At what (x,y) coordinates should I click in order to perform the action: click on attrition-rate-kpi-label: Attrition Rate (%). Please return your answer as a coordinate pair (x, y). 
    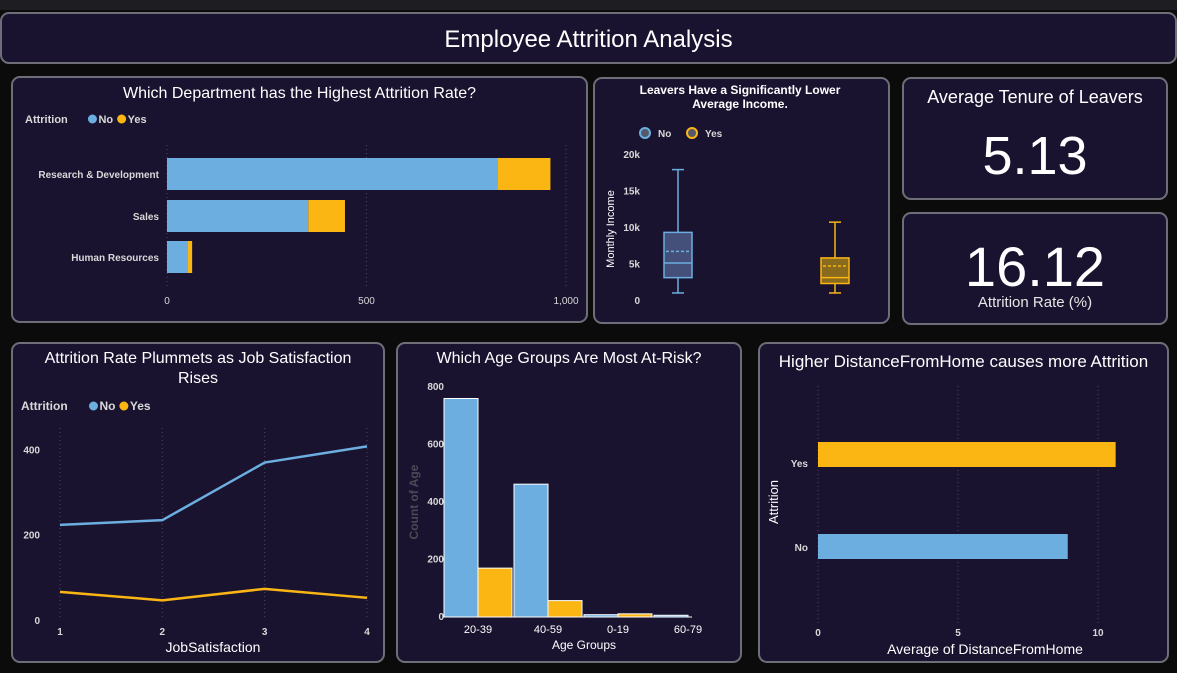
    Looking at the image, I should click on (1035, 302).